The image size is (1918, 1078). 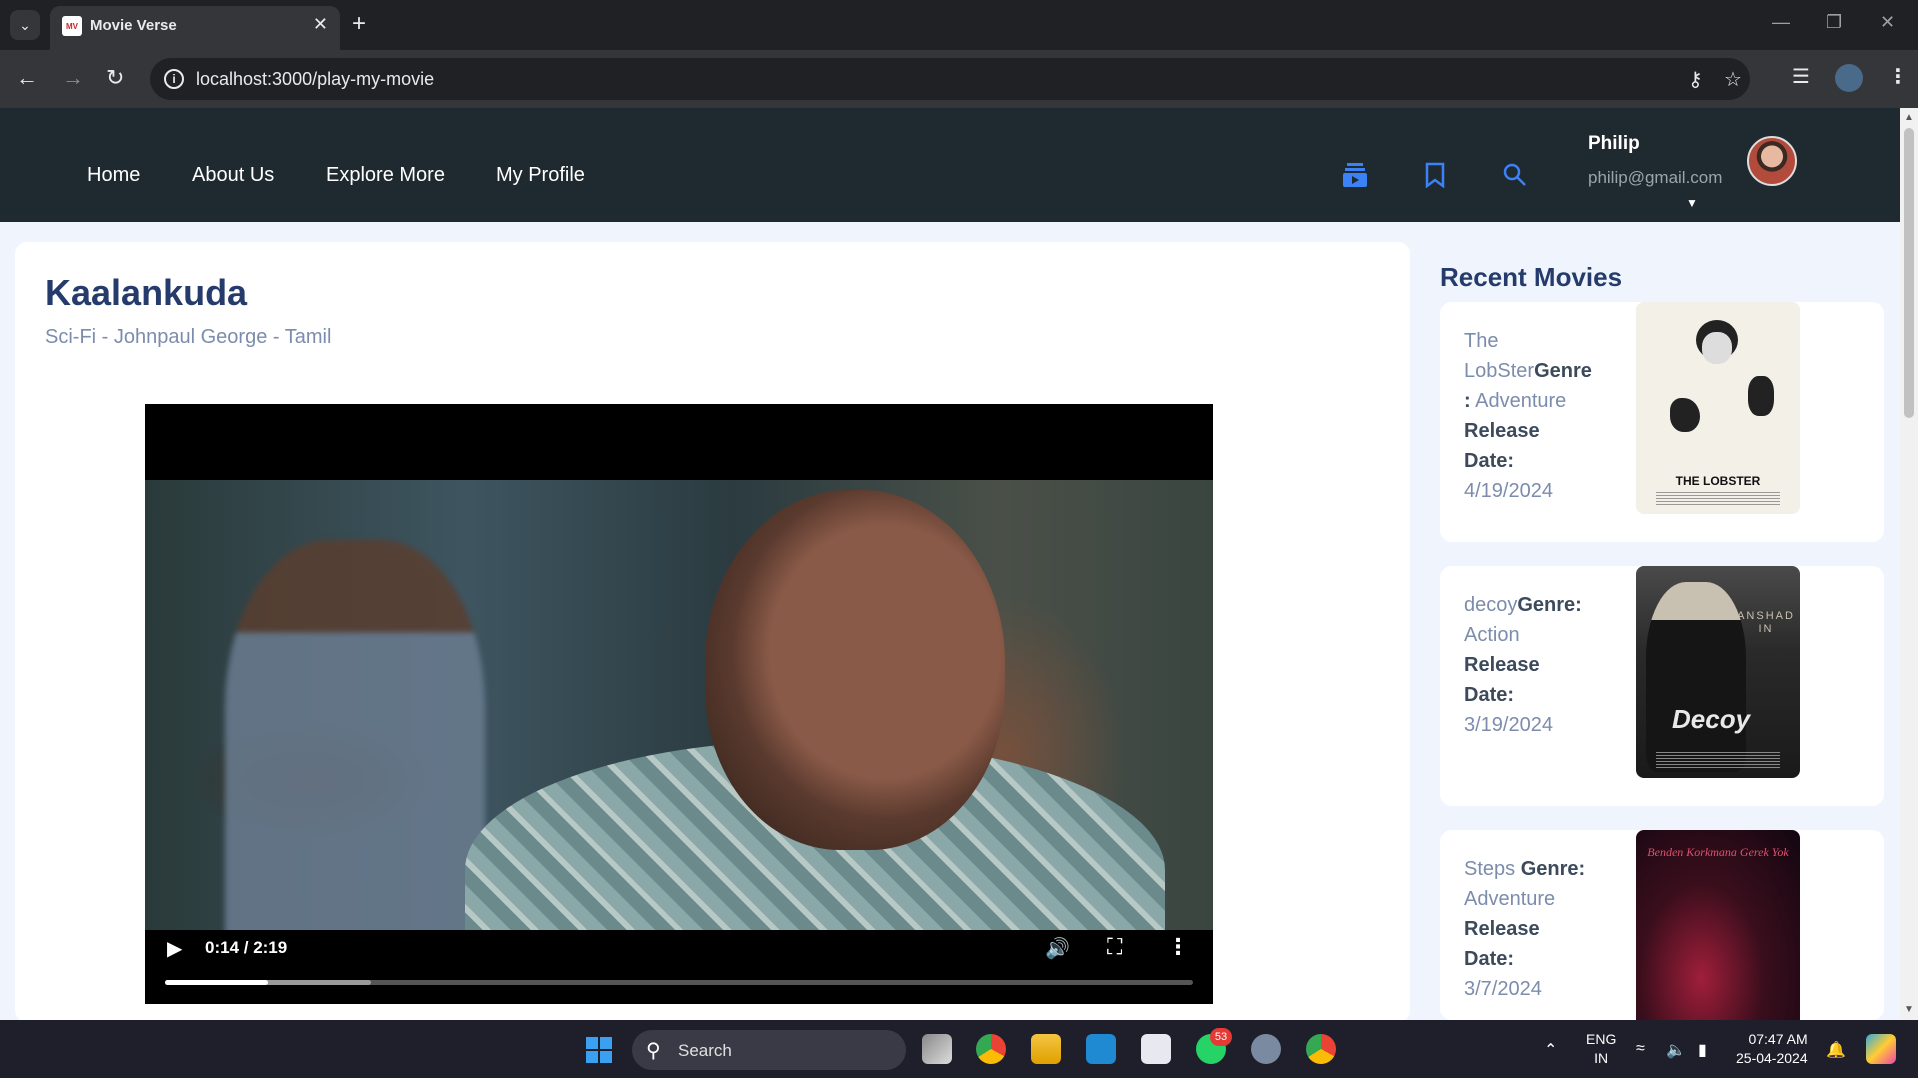 I want to click on video-time: 0:14 / 2:19, so click(x=246, y=947).